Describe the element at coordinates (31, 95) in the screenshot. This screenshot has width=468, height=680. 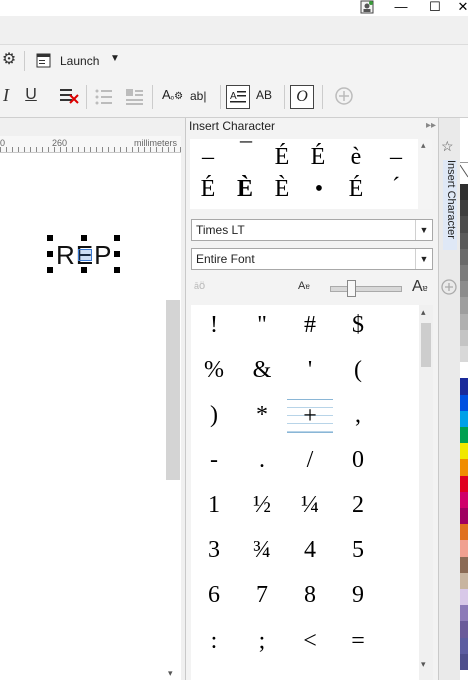
I see `underline-button: U` at that location.